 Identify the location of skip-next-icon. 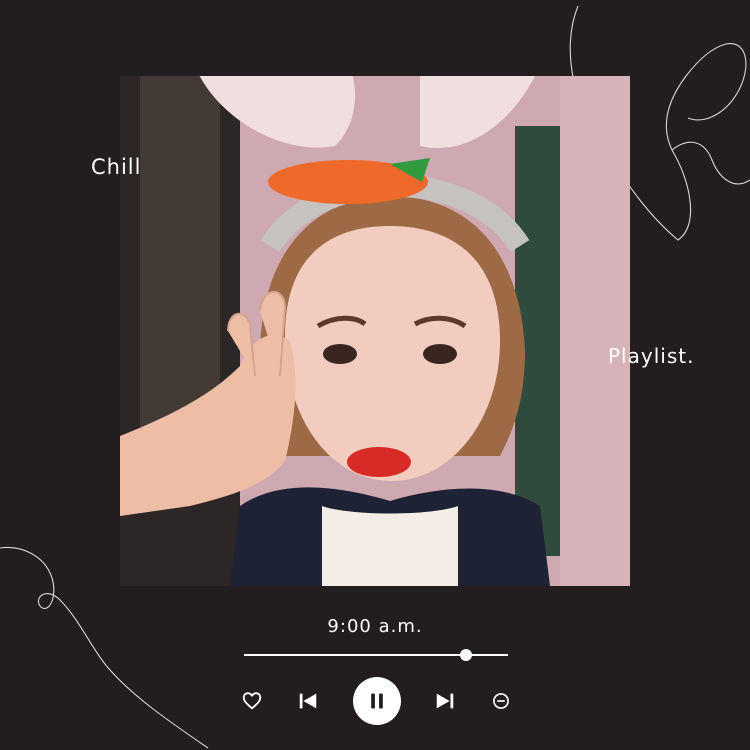
(445, 701).